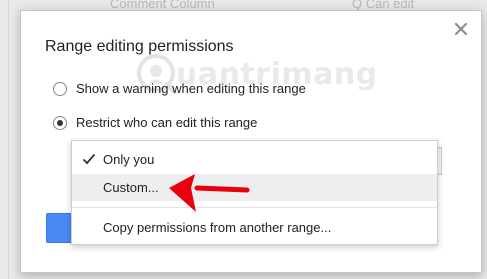 The image size is (487, 279). Describe the element at coordinates (461, 29) in the screenshot. I see `close-icon` at that location.